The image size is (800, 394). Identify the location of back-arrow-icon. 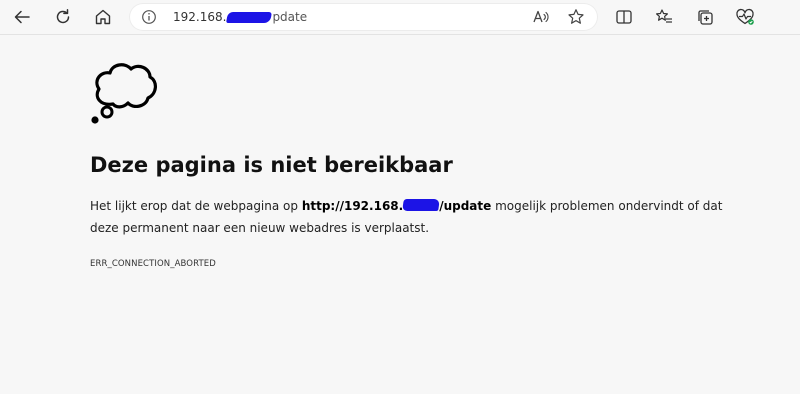
(22, 17).